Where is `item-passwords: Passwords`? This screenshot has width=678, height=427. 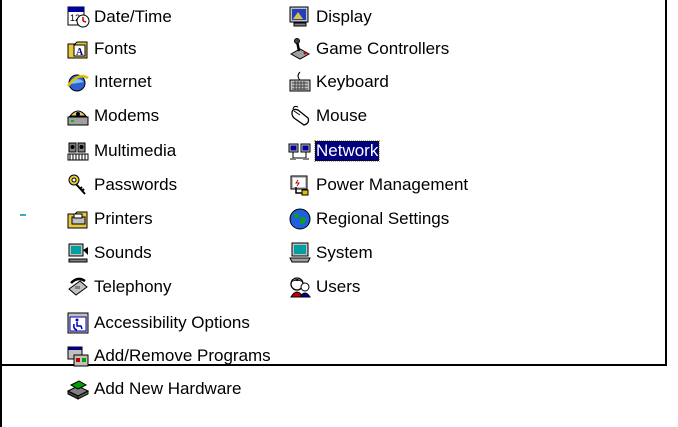
item-passwords: Passwords is located at coordinates (122, 185).